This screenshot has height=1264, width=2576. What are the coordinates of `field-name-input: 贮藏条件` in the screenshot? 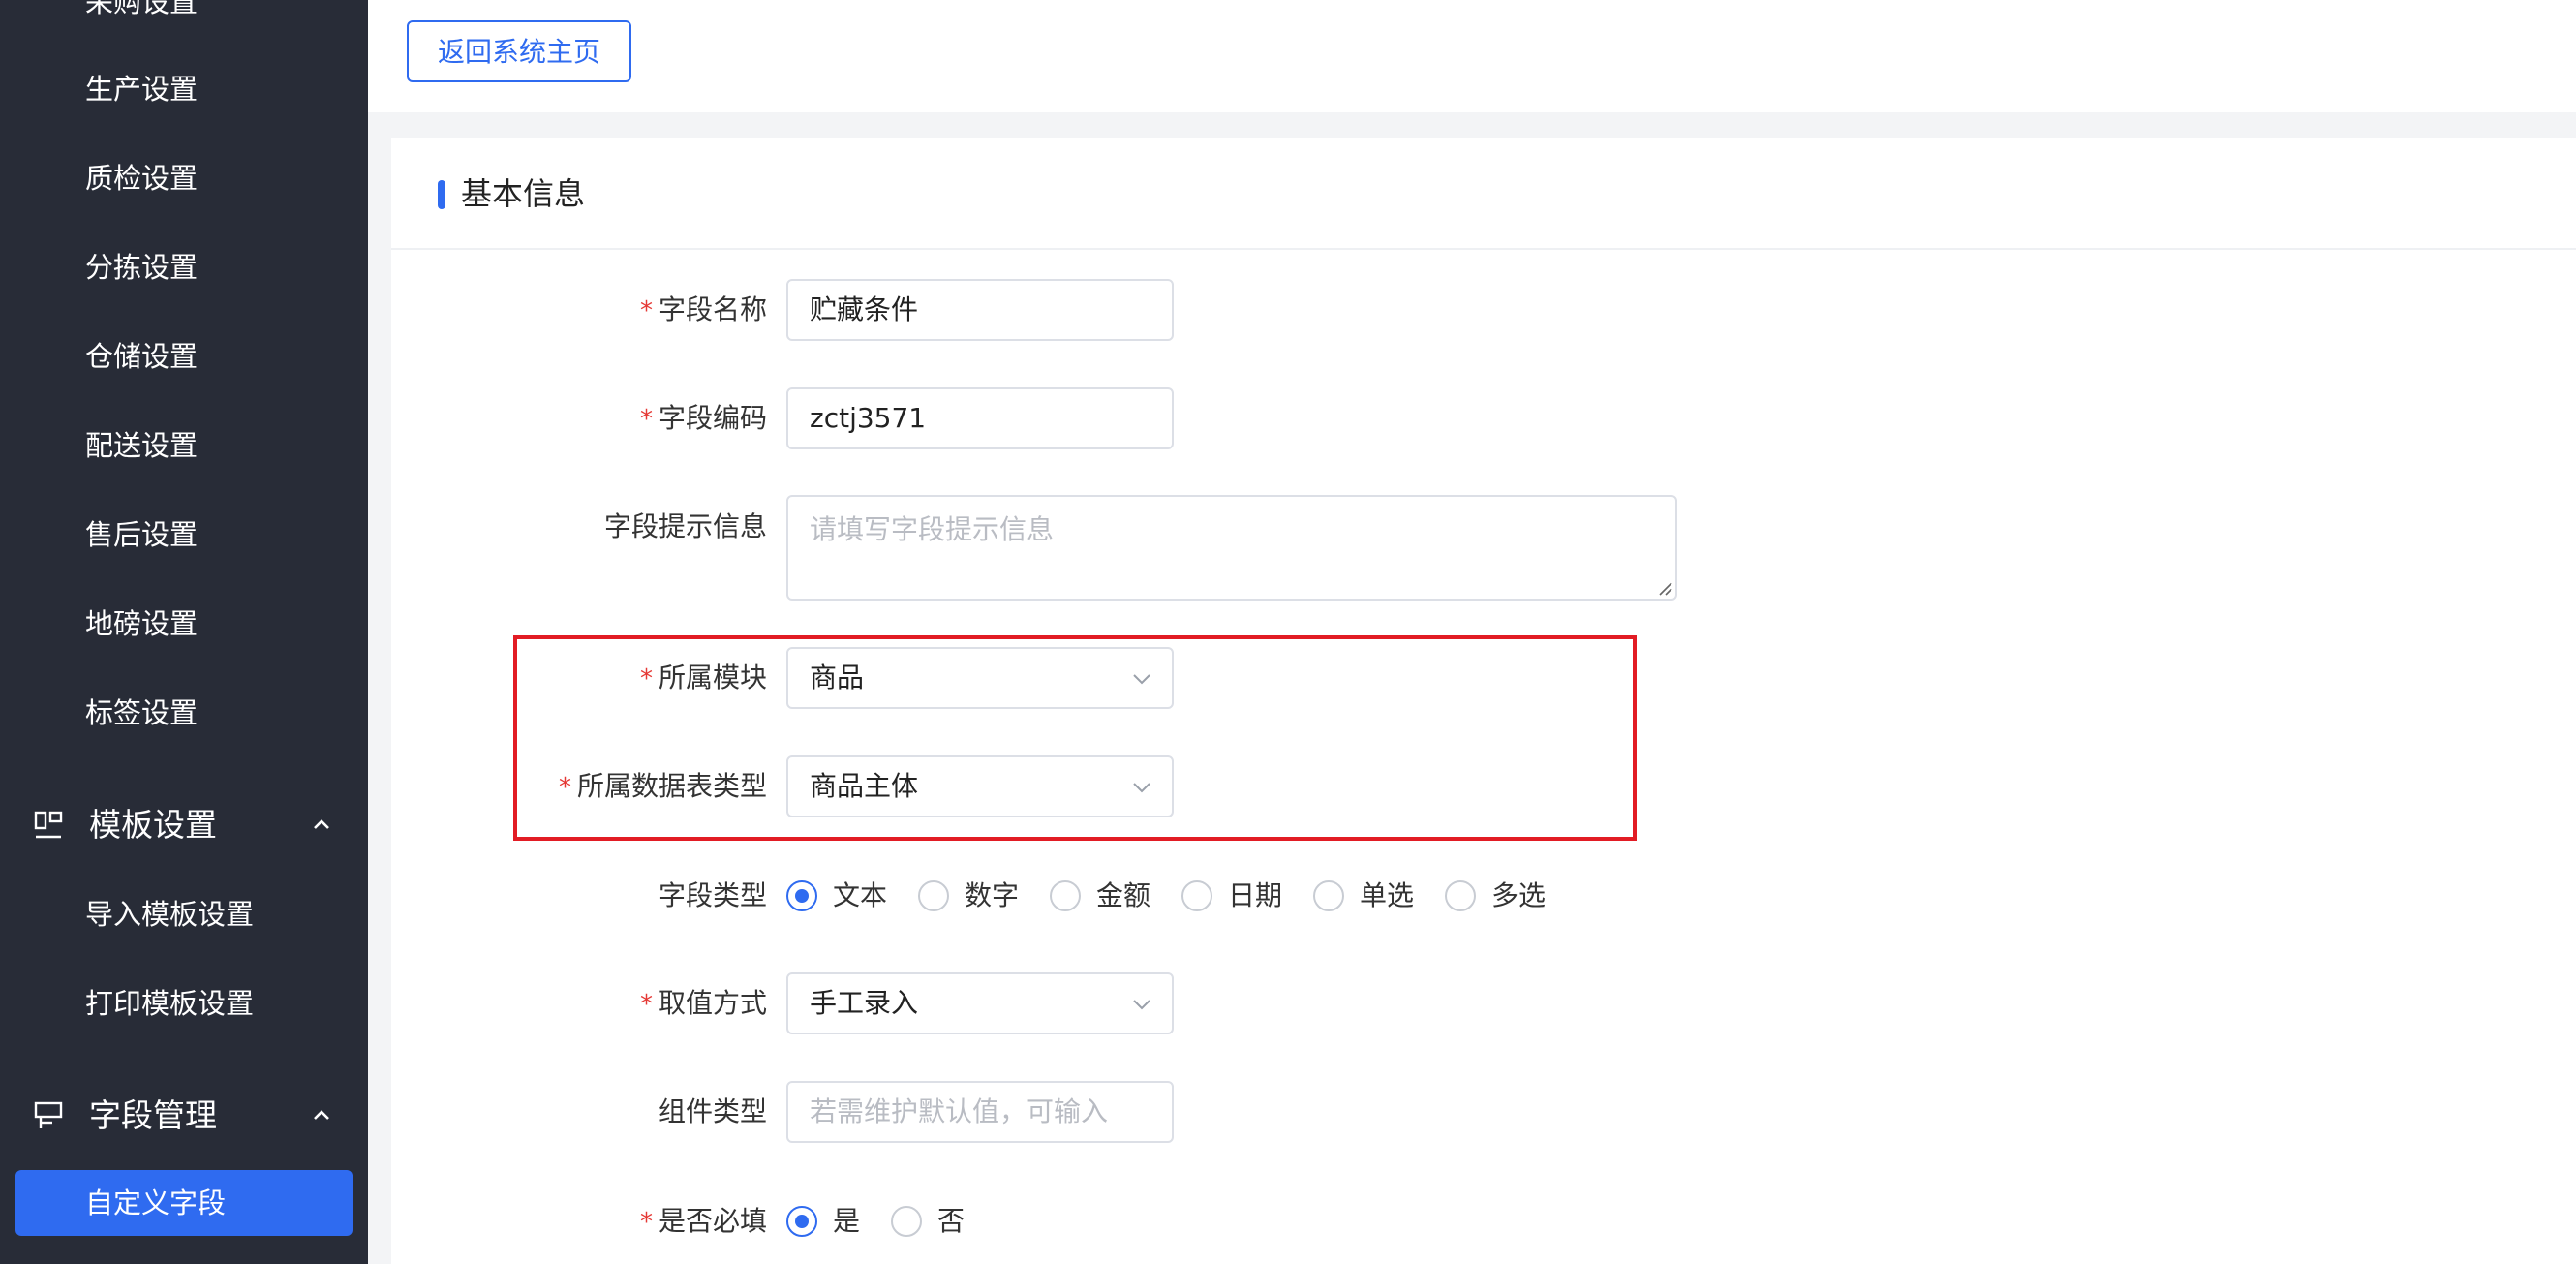 It's located at (980, 310).